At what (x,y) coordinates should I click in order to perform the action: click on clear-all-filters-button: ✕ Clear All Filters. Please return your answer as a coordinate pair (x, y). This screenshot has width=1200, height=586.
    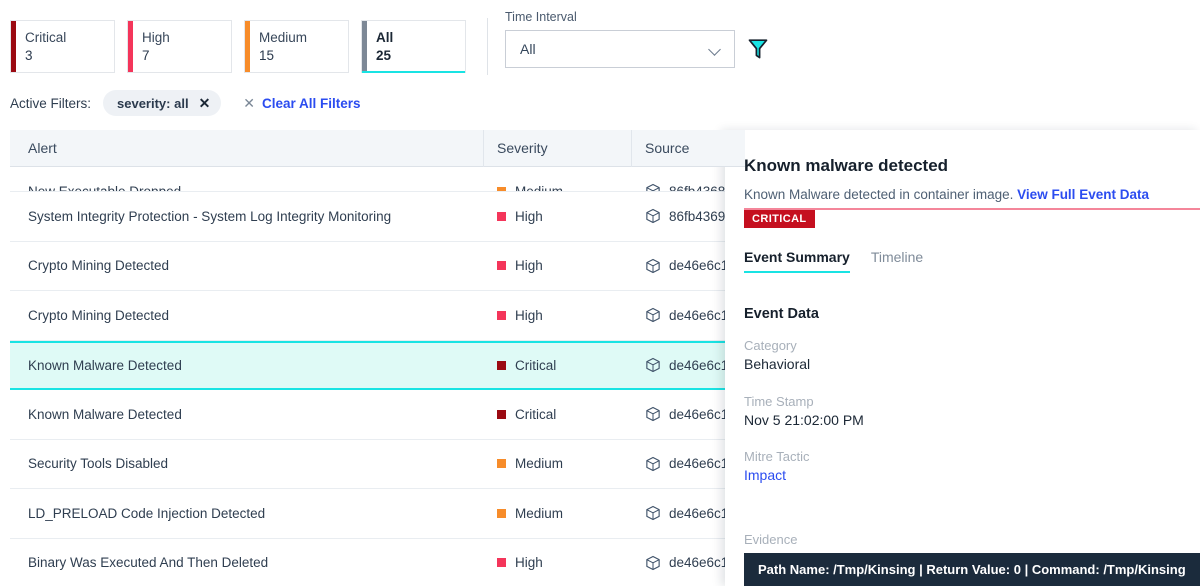
    Looking at the image, I should click on (301, 103).